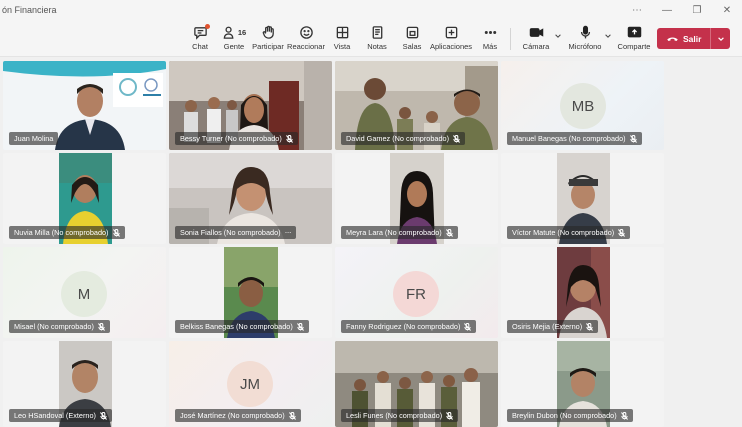 The image size is (742, 427). What do you see at coordinates (634, 32) in the screenshot?
I see `share-screen-icon` at bounding box center [634, 32].